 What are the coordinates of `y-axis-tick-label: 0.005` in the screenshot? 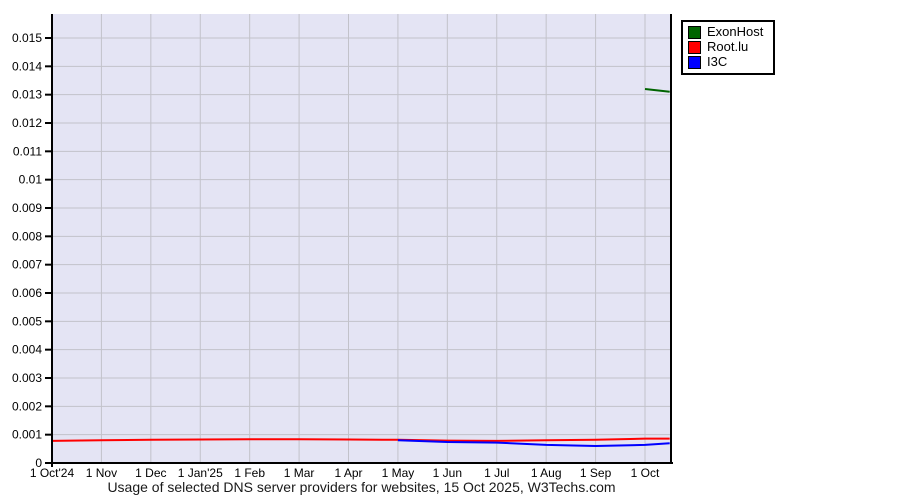 It's located at (27, 321).